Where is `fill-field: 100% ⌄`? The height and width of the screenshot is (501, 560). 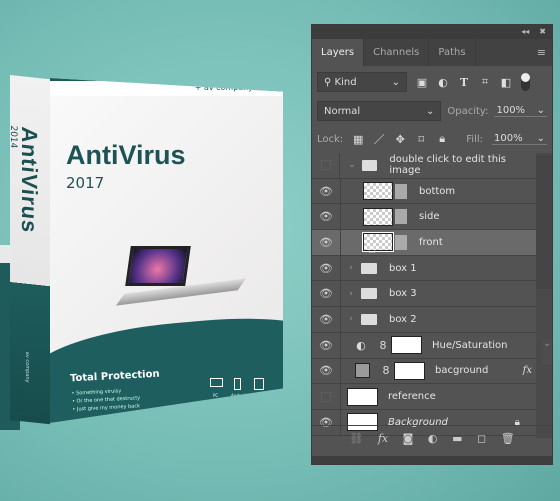 fill-field: 100% ⌄ is located at coordinates (519, 139).